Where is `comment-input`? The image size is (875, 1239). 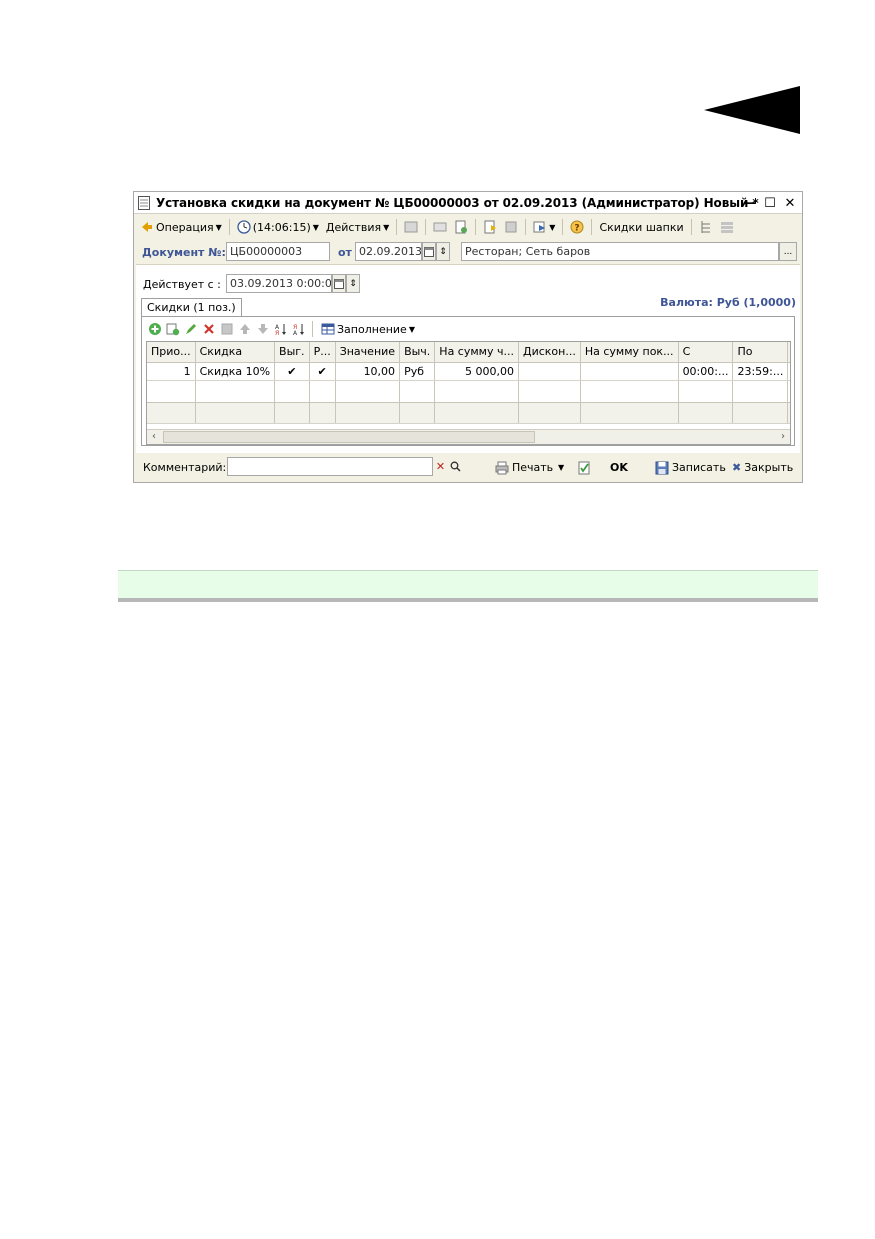
comment-input is located at coordinates (330, 466).